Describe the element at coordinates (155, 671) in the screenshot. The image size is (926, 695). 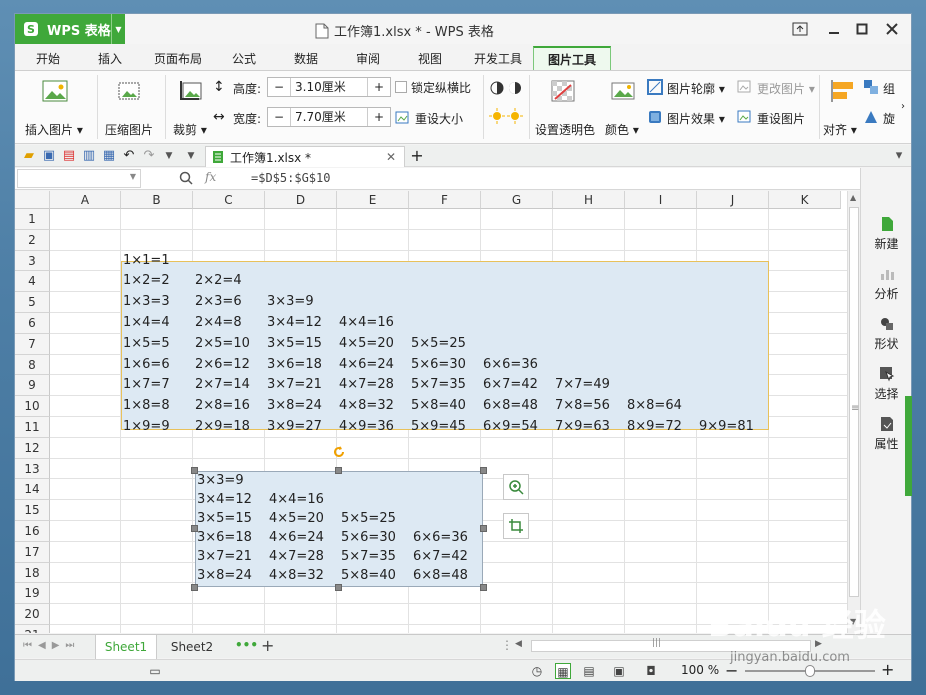
I see `macro-status-icon: ▭` at that location.